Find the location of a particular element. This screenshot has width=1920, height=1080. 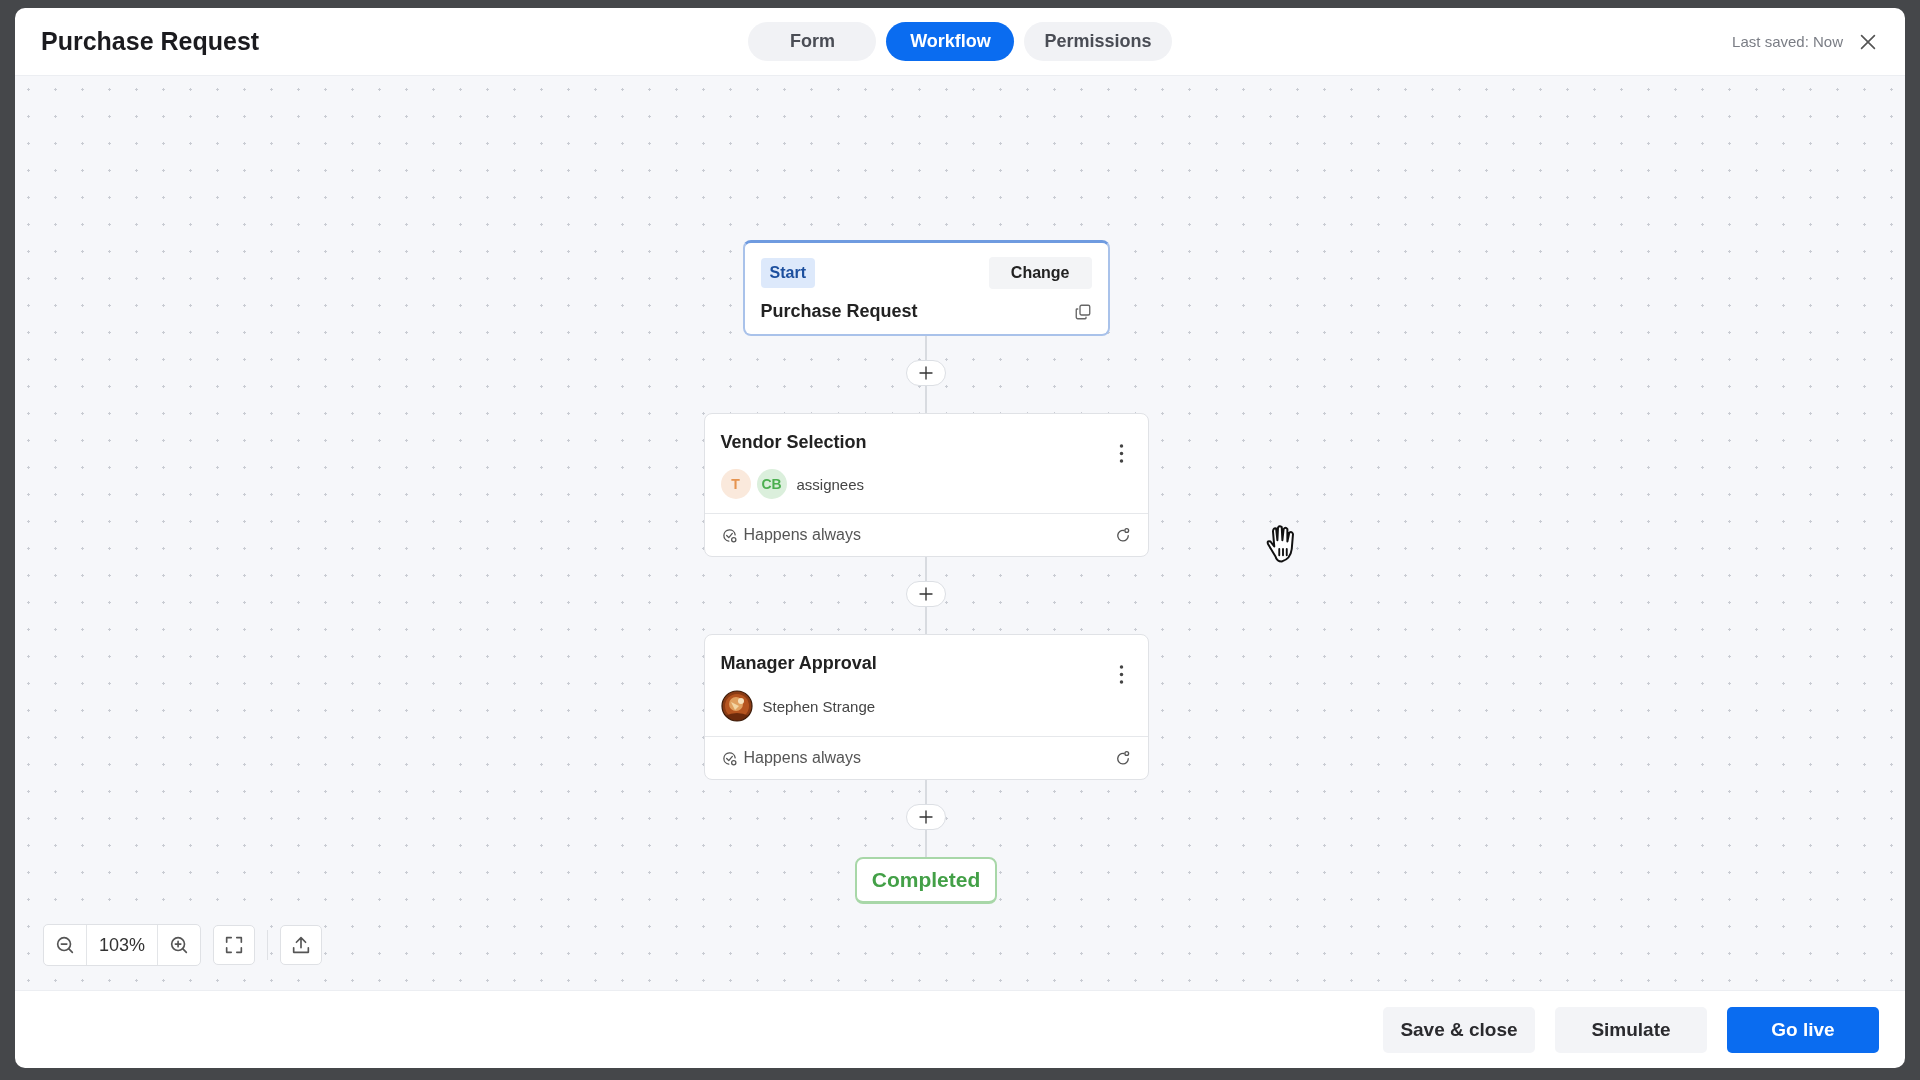

fit-view-button is located at coordinates (234, 945).